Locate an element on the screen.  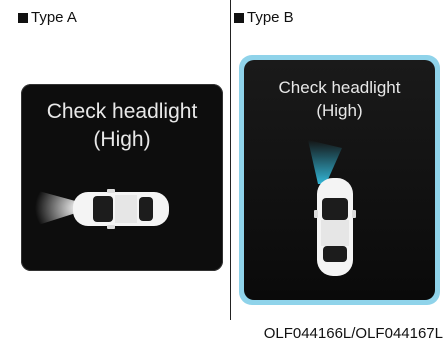
figure-code: OLF044166L/OLF044167L is located at coordinates (353, 333).